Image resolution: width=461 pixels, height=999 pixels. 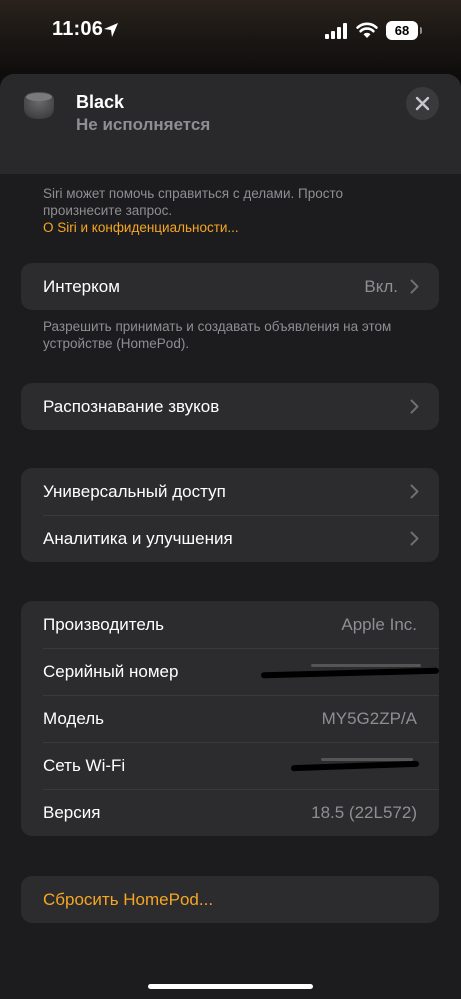 What do you see at coordinates (84, 765) in the screenshot?
I see `wifi-network-label: Сеть Wi-Fi` at bounding box center [84, 765].